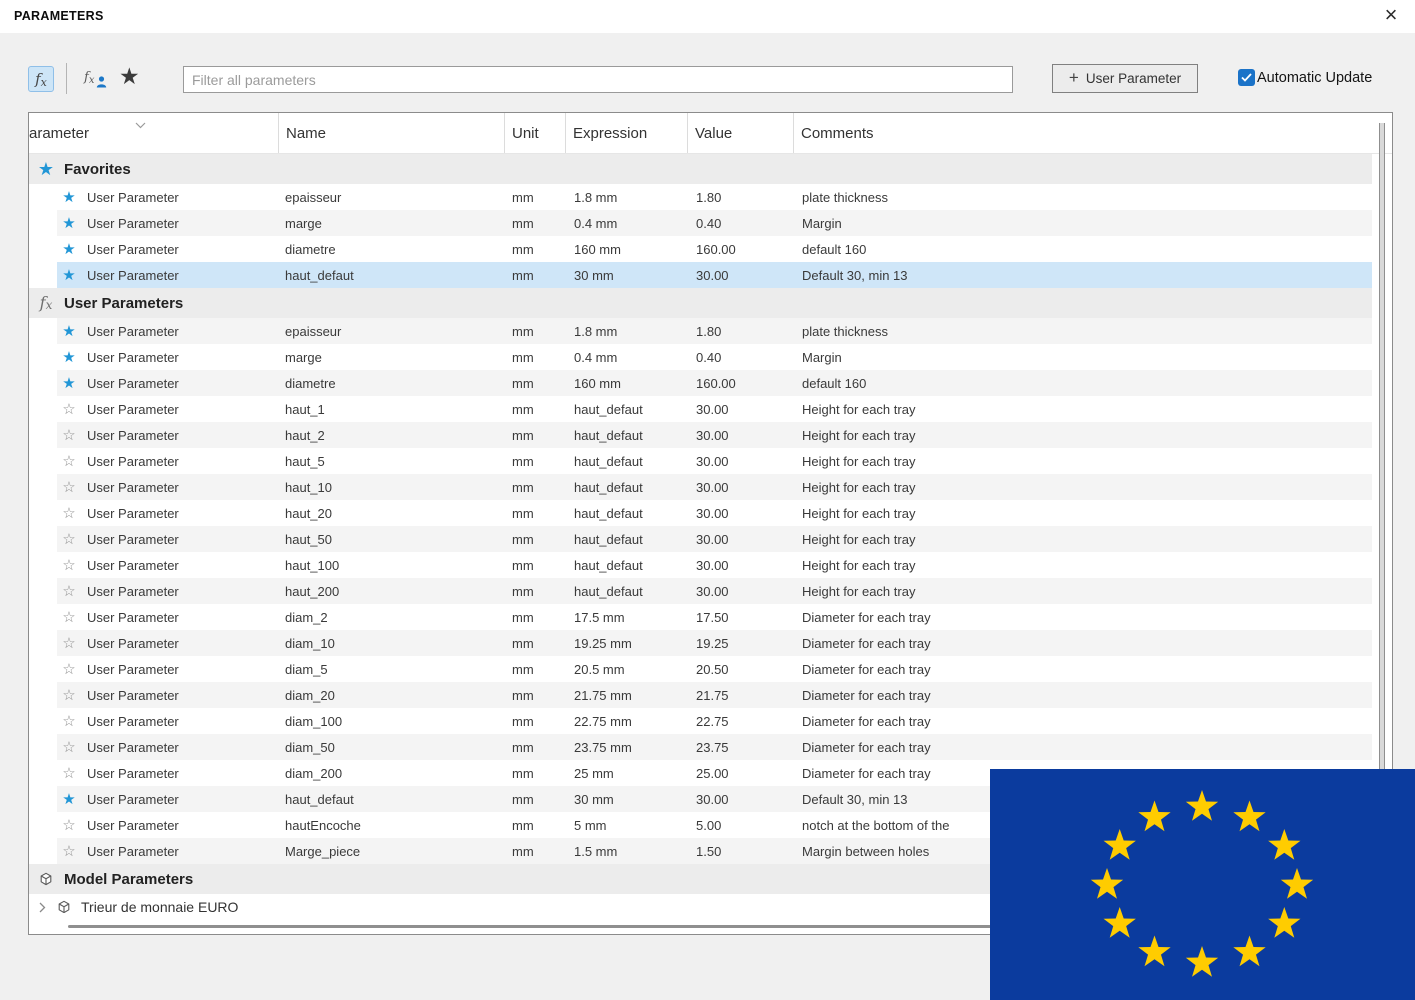  What do you see at coordinates (535, 133) in the screenshot?
I see `column-header-unit: Unit` at bounding box center [535, 133].